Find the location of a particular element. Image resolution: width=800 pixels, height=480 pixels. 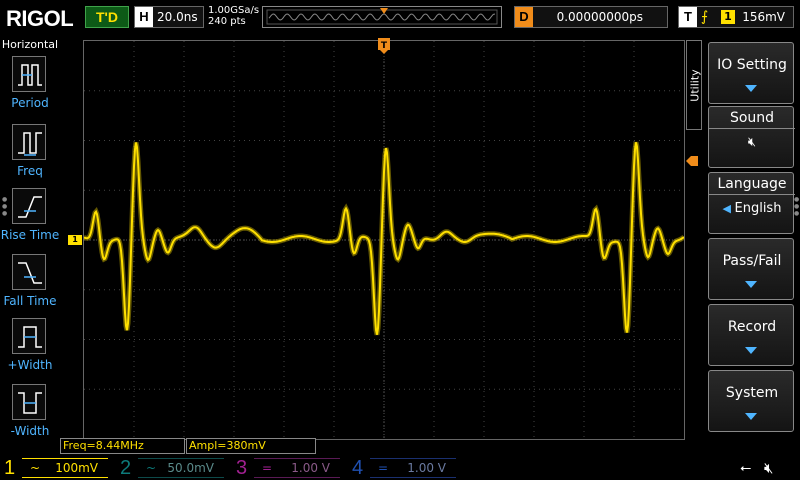

channel-3-scale: 1.00 V is located at coordinates (310, 468).